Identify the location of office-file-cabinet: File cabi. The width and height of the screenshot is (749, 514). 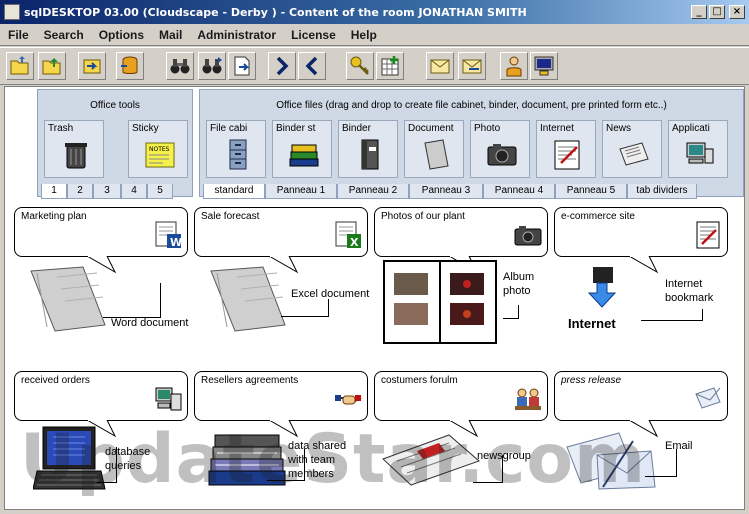
(236, 149).